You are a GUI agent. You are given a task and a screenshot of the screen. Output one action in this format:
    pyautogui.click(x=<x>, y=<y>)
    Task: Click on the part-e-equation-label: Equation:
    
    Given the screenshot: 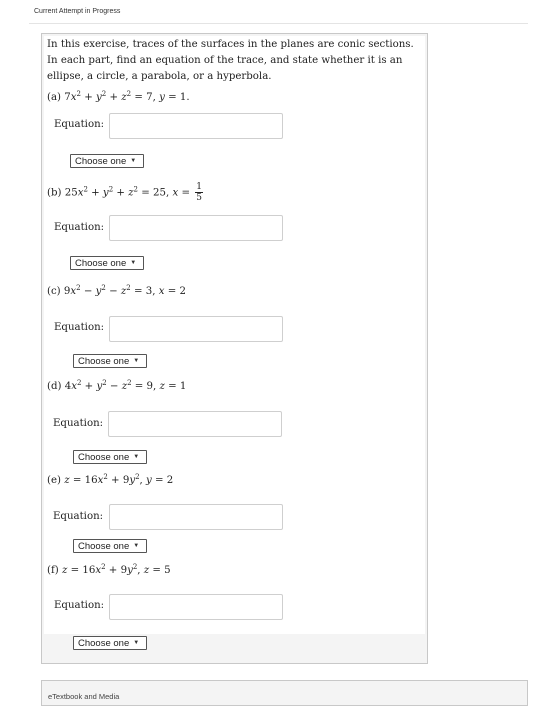 What is the action you would take?
    pyautogui.click(x=78, y=516)
    